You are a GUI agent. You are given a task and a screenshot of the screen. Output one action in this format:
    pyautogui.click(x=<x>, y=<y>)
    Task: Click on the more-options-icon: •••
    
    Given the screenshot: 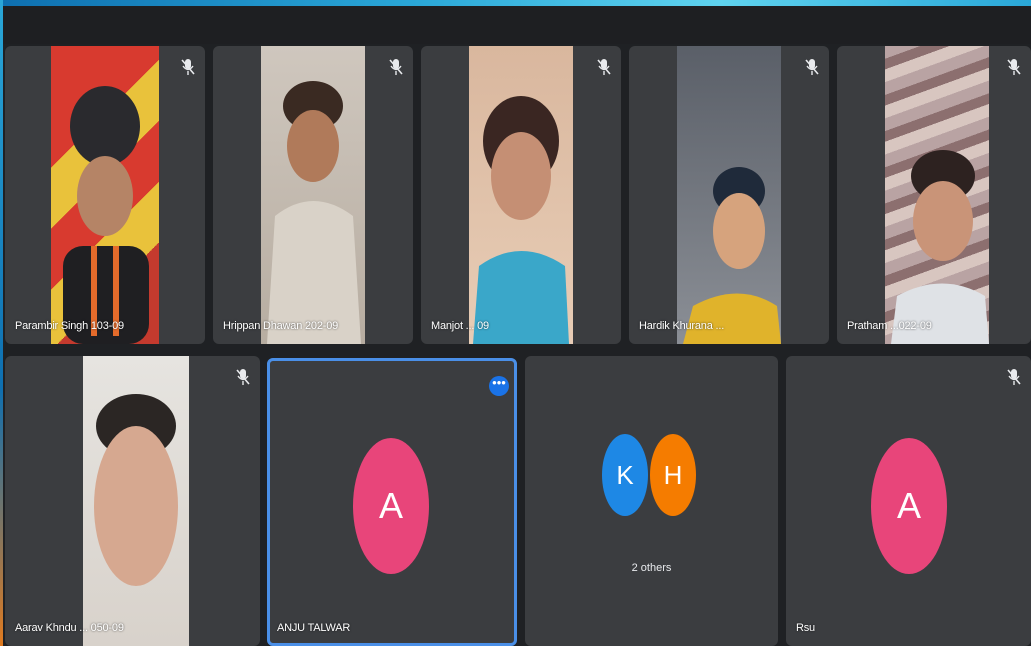 What is the action you would take?
    pyautogui.click(x=499, y=386)
    